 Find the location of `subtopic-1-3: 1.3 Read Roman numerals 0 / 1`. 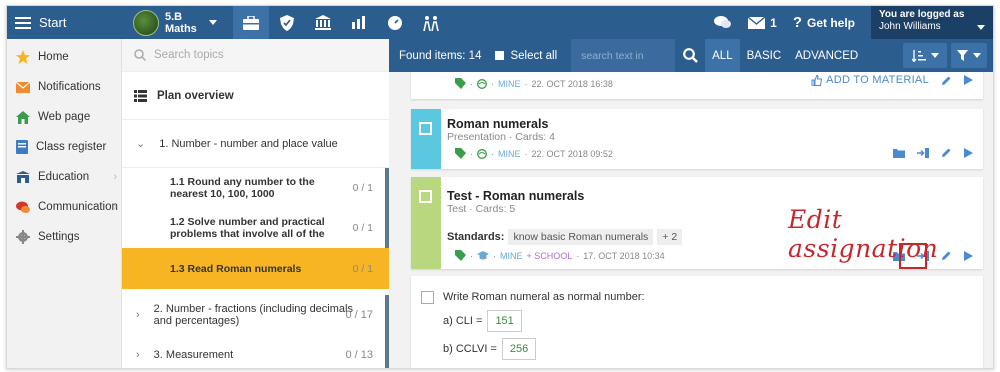

subtopic-1-3: 1.3 Read Roman numerals 0 / 1 is located at coordinates (255, 268).